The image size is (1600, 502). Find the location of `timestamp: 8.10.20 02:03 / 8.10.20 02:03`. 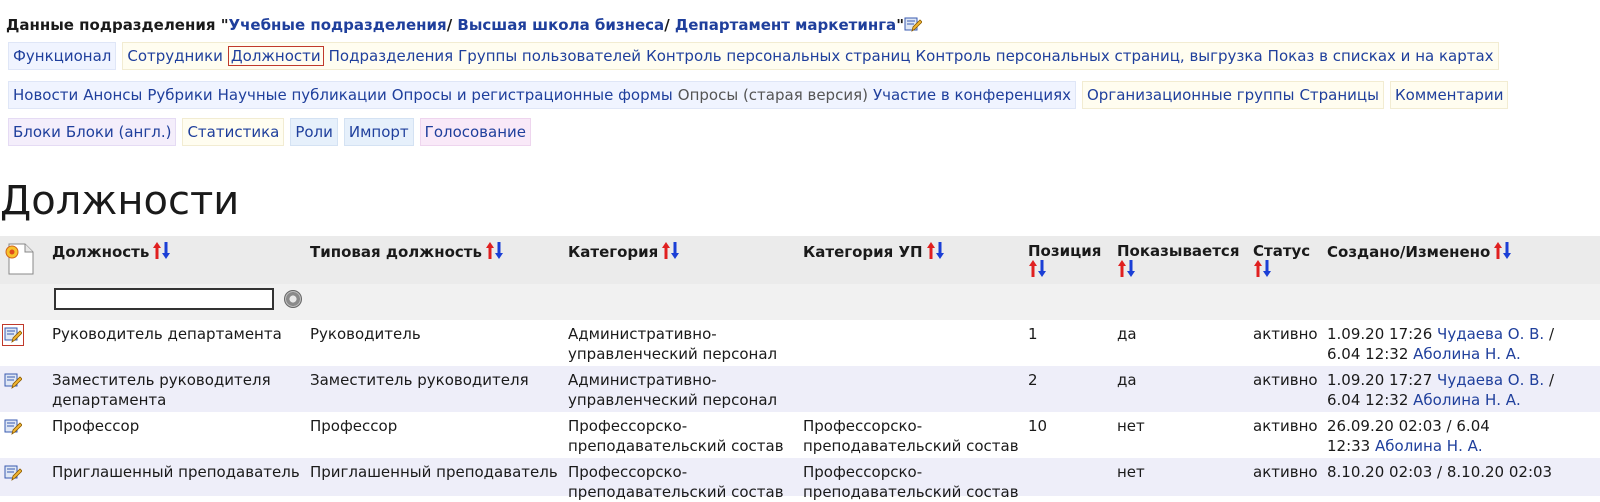

timestamp: 8.10.20 02:03 / 8.10.20 02:03 is located at coordinates (1440, 472).